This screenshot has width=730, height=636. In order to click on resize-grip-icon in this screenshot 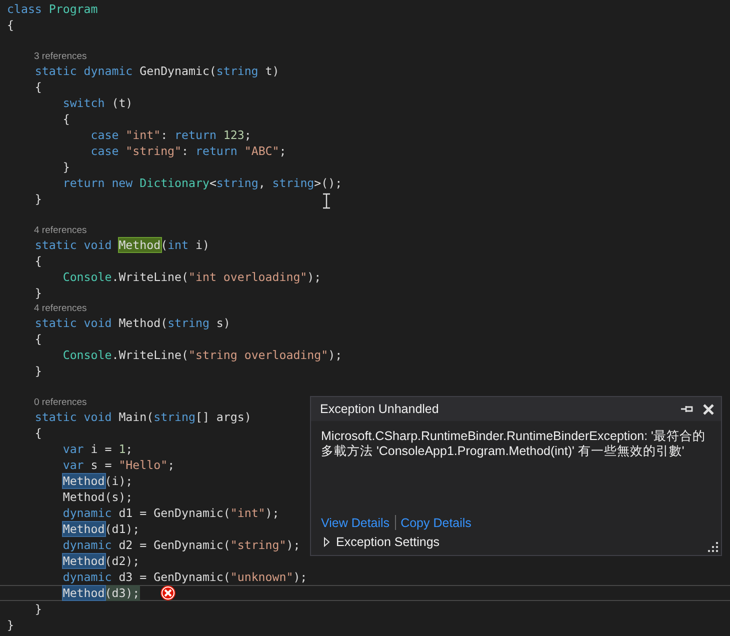, I will do `click(713, 547)`.